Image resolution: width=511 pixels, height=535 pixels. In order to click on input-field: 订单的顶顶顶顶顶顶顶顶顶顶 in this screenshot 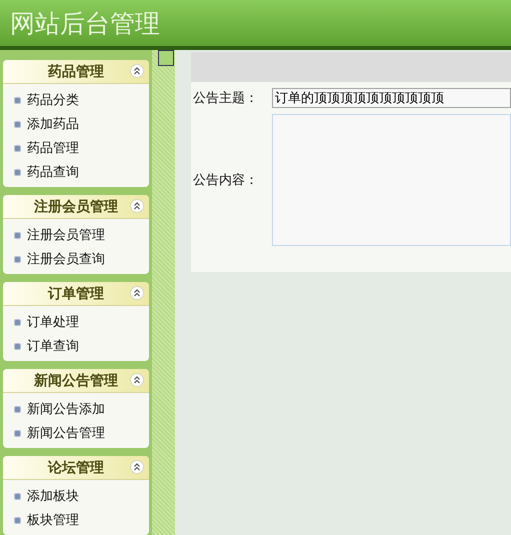, I will do `click(391, 98)`.